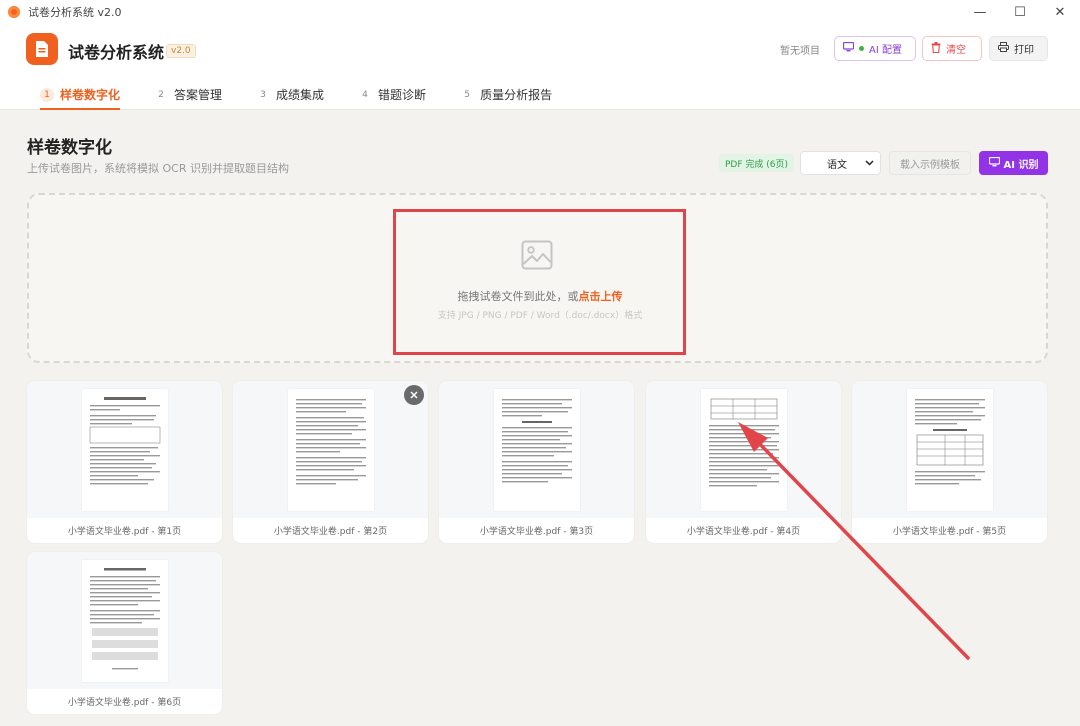 This screenshot has width=1080, height=726. I want to click on tab-digitize: 1 样卷数字化, so click(80, 94).